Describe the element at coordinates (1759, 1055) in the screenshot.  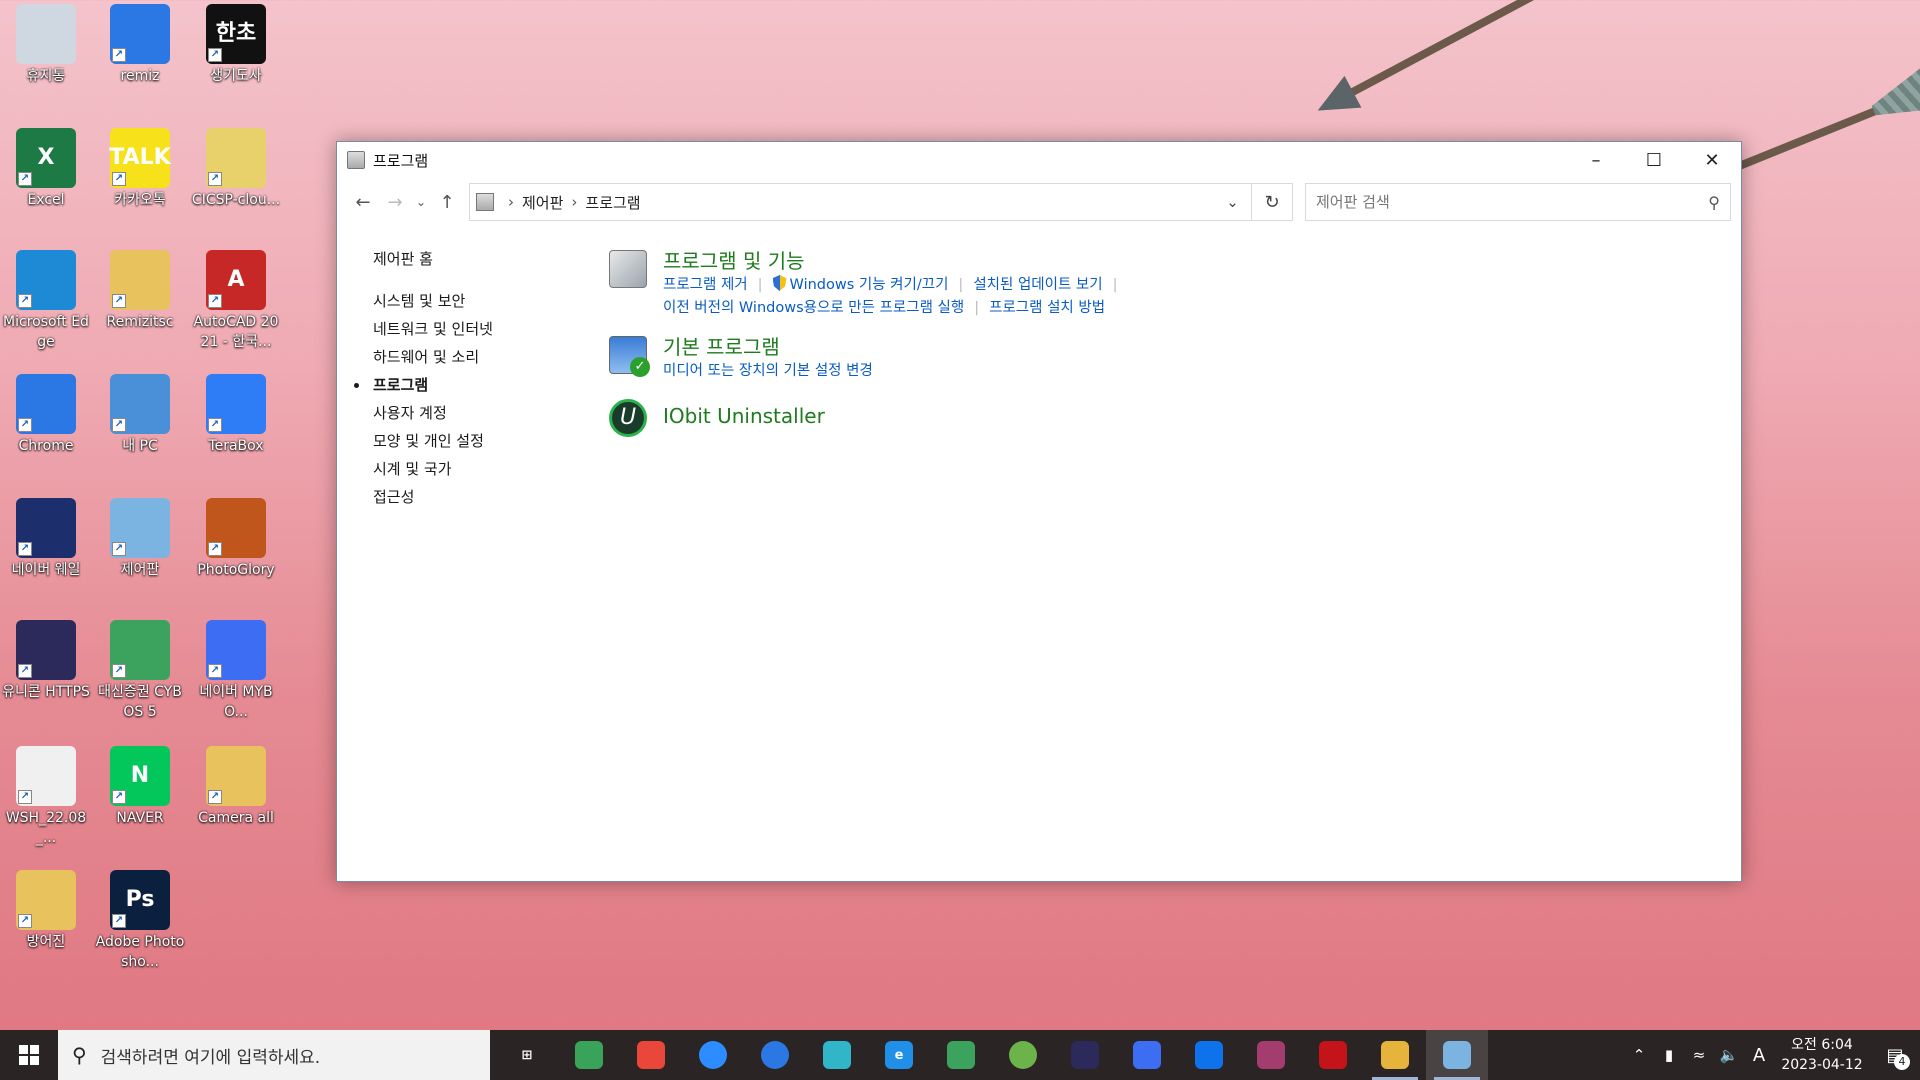
I see `ime-indicator: A` at that location.